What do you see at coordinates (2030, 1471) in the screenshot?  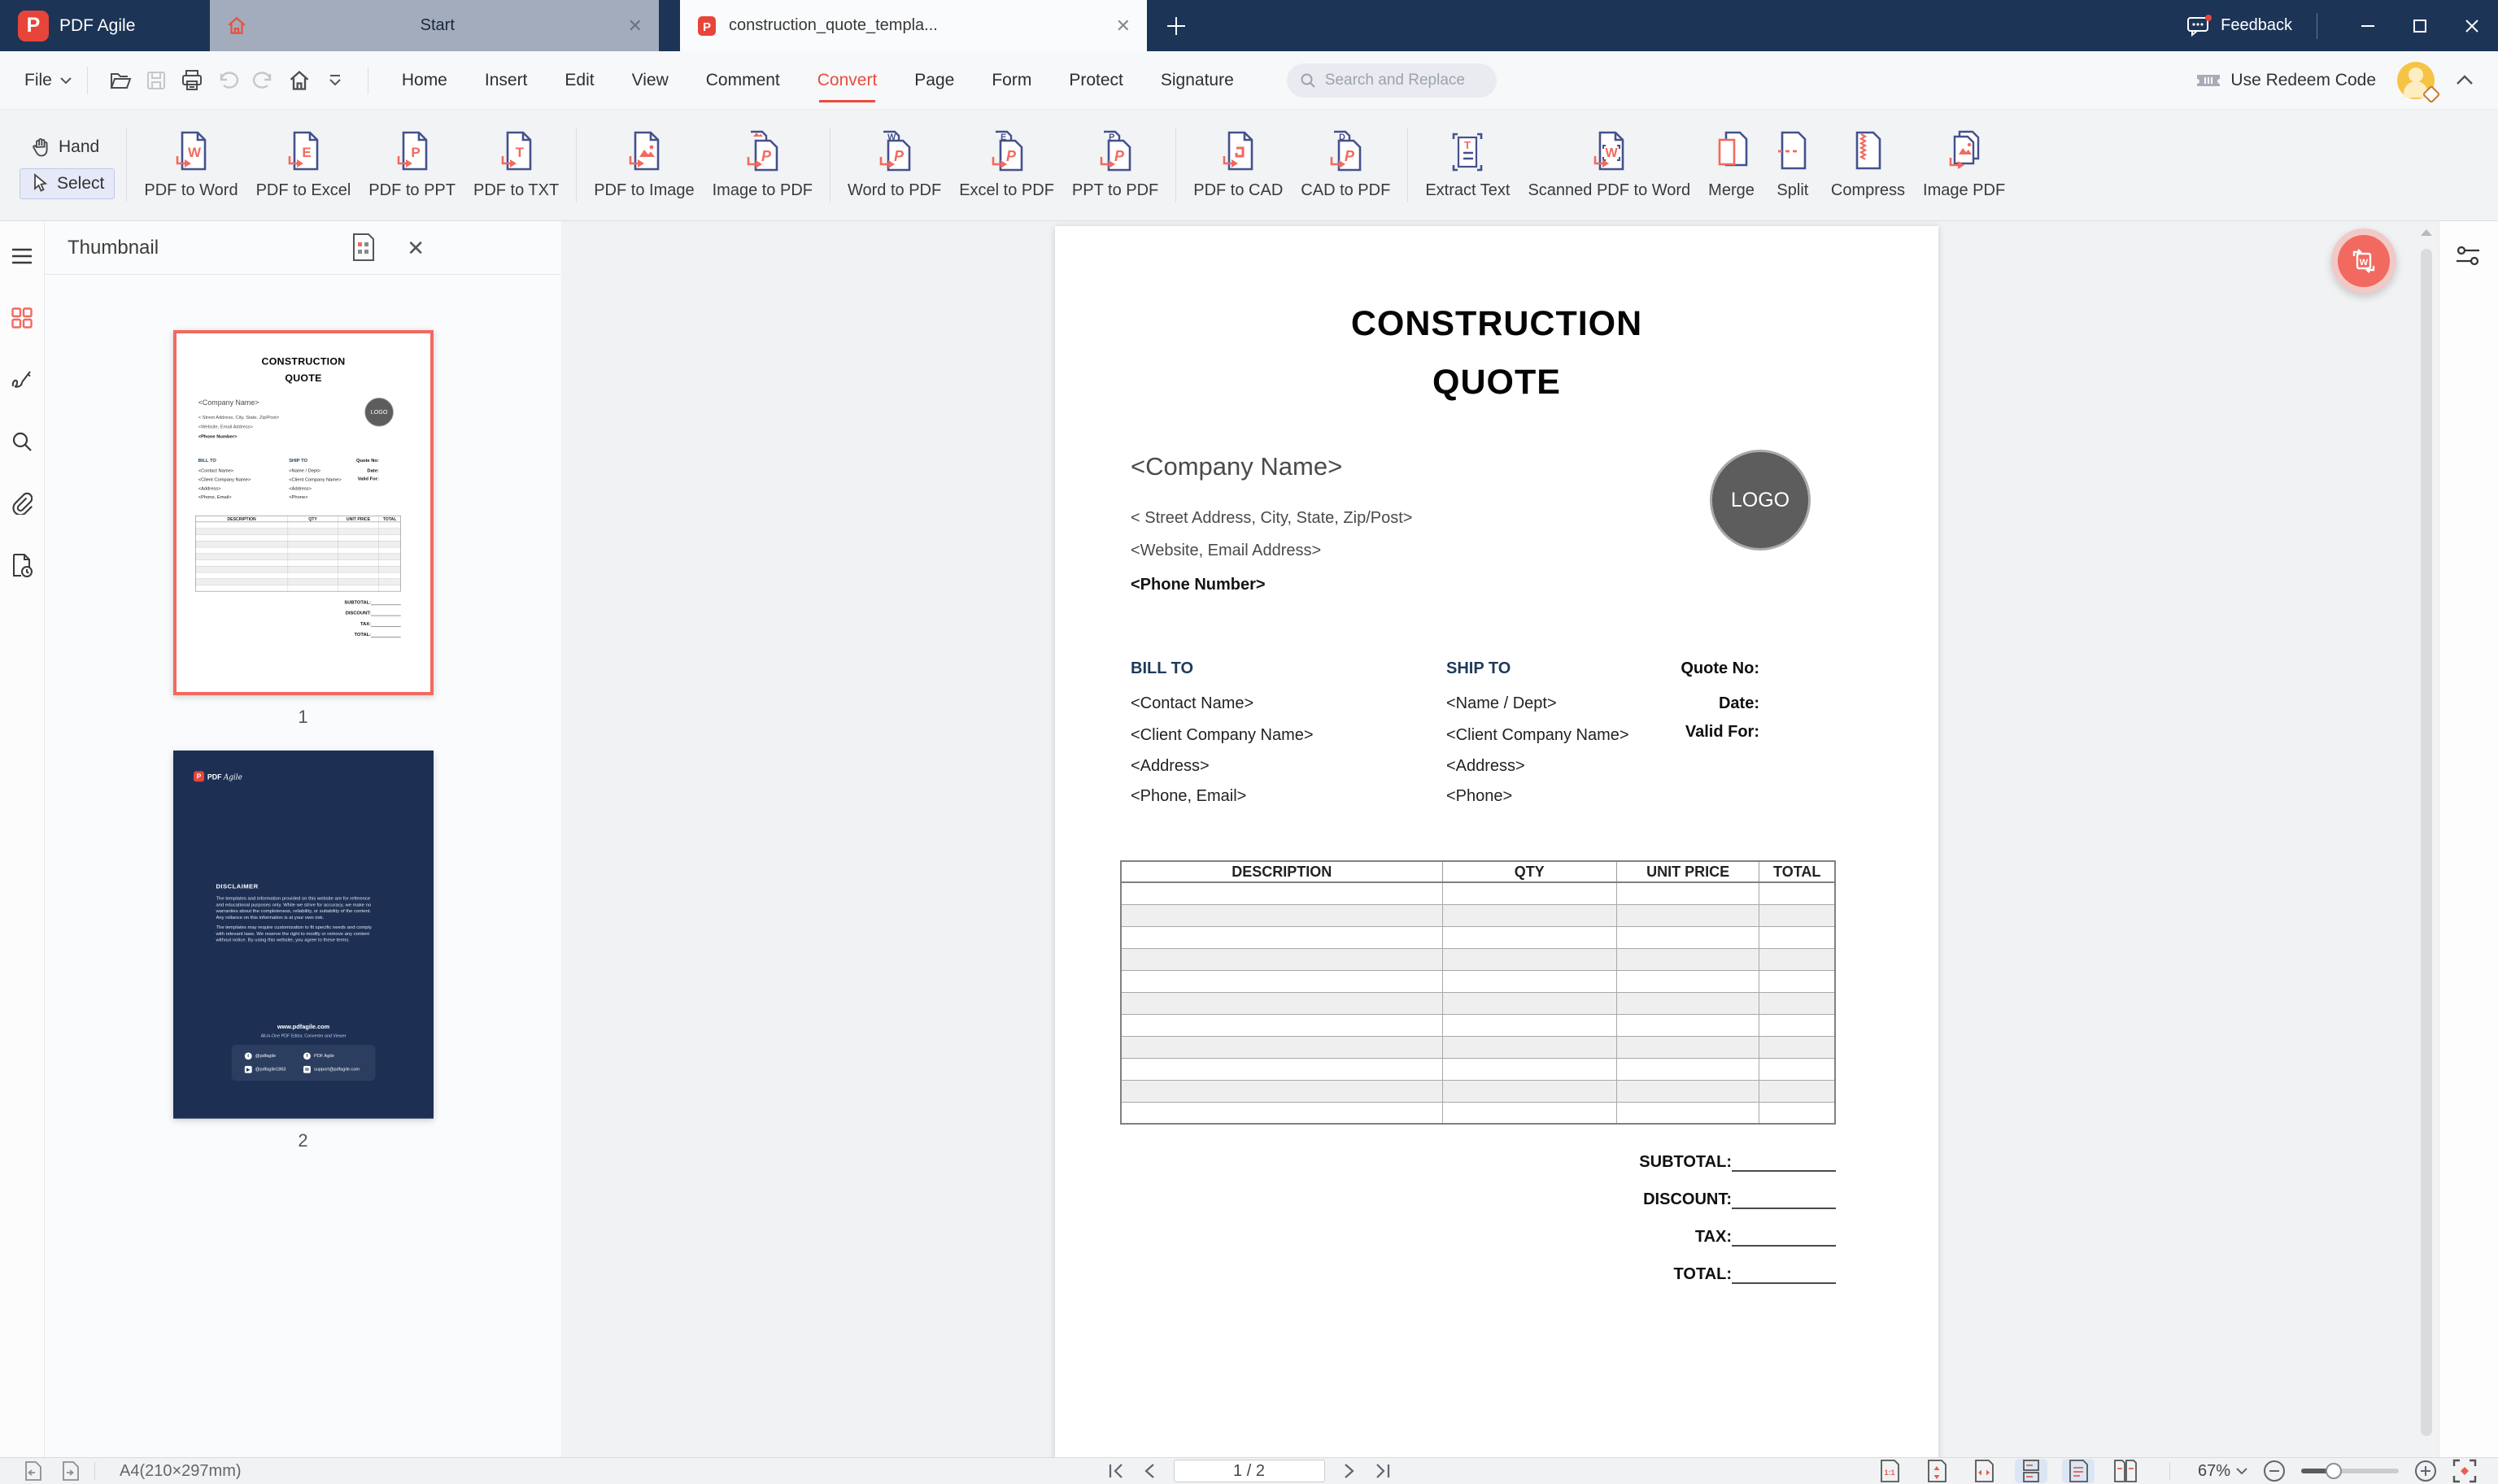 I see `continuous-scroll-button` at bounding box center [2030, 1471].